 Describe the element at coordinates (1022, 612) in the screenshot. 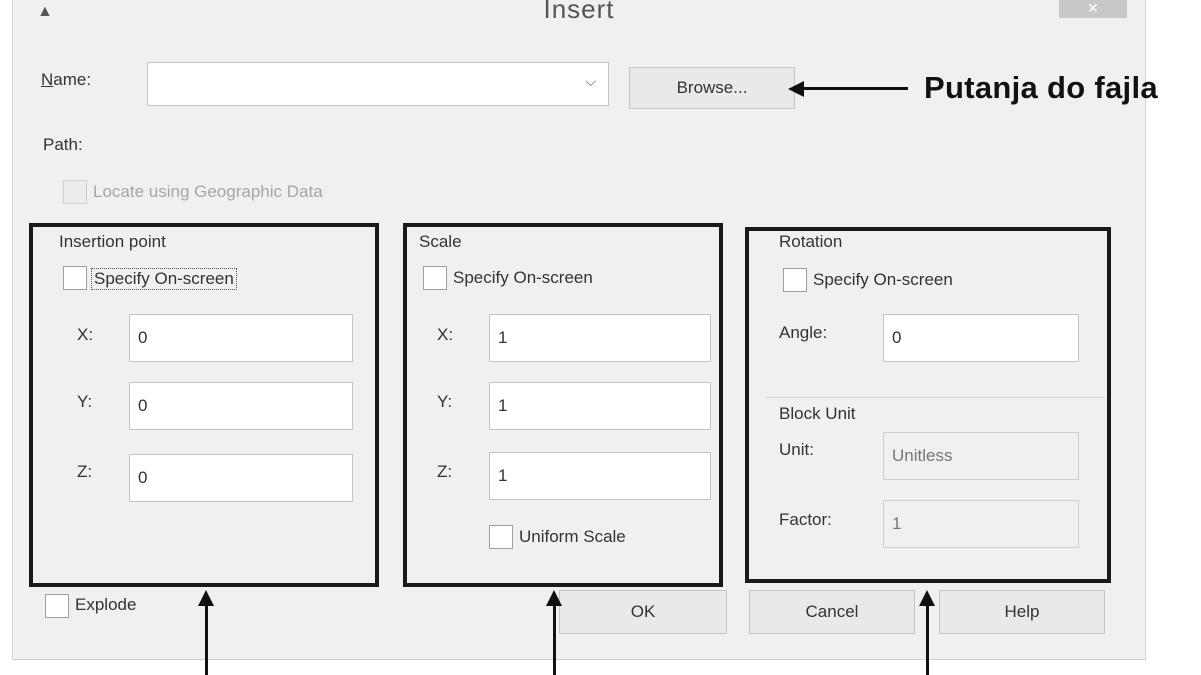

I see `help-button: Help` at that location.